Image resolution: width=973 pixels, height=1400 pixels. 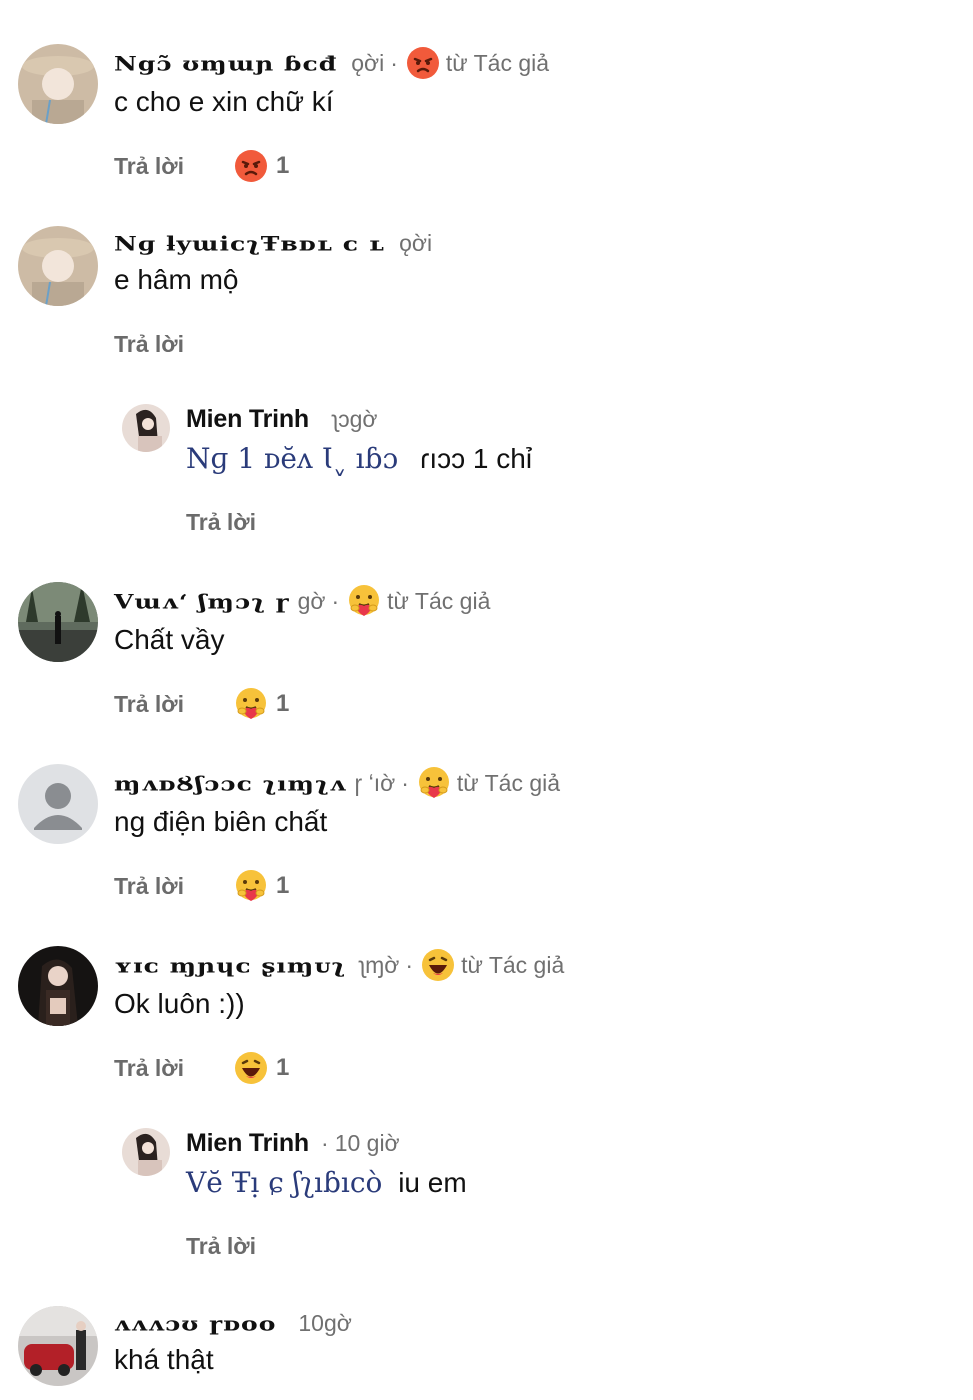 I want to click on commenter-name: Nɡ ƚyɯiᴄʅŦʙᴅʟ ᴄ ʟ, so click(x=249, y=242).